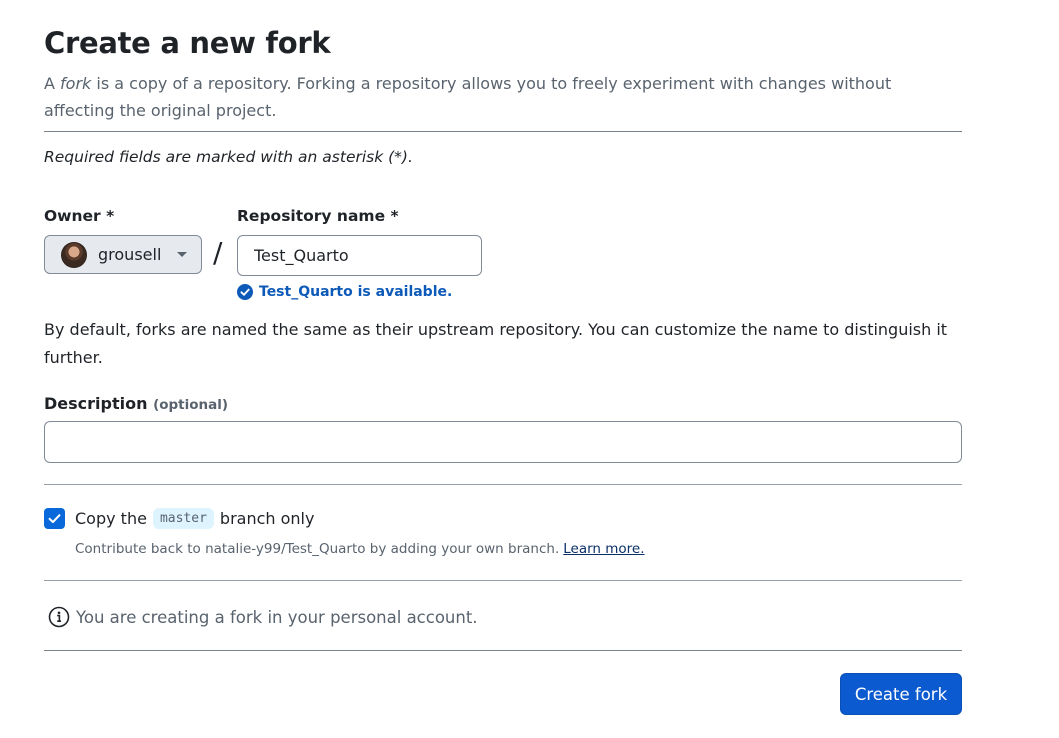 The image size is (1059, 738). I want to click on checkmark-icon, so click(54, 519).